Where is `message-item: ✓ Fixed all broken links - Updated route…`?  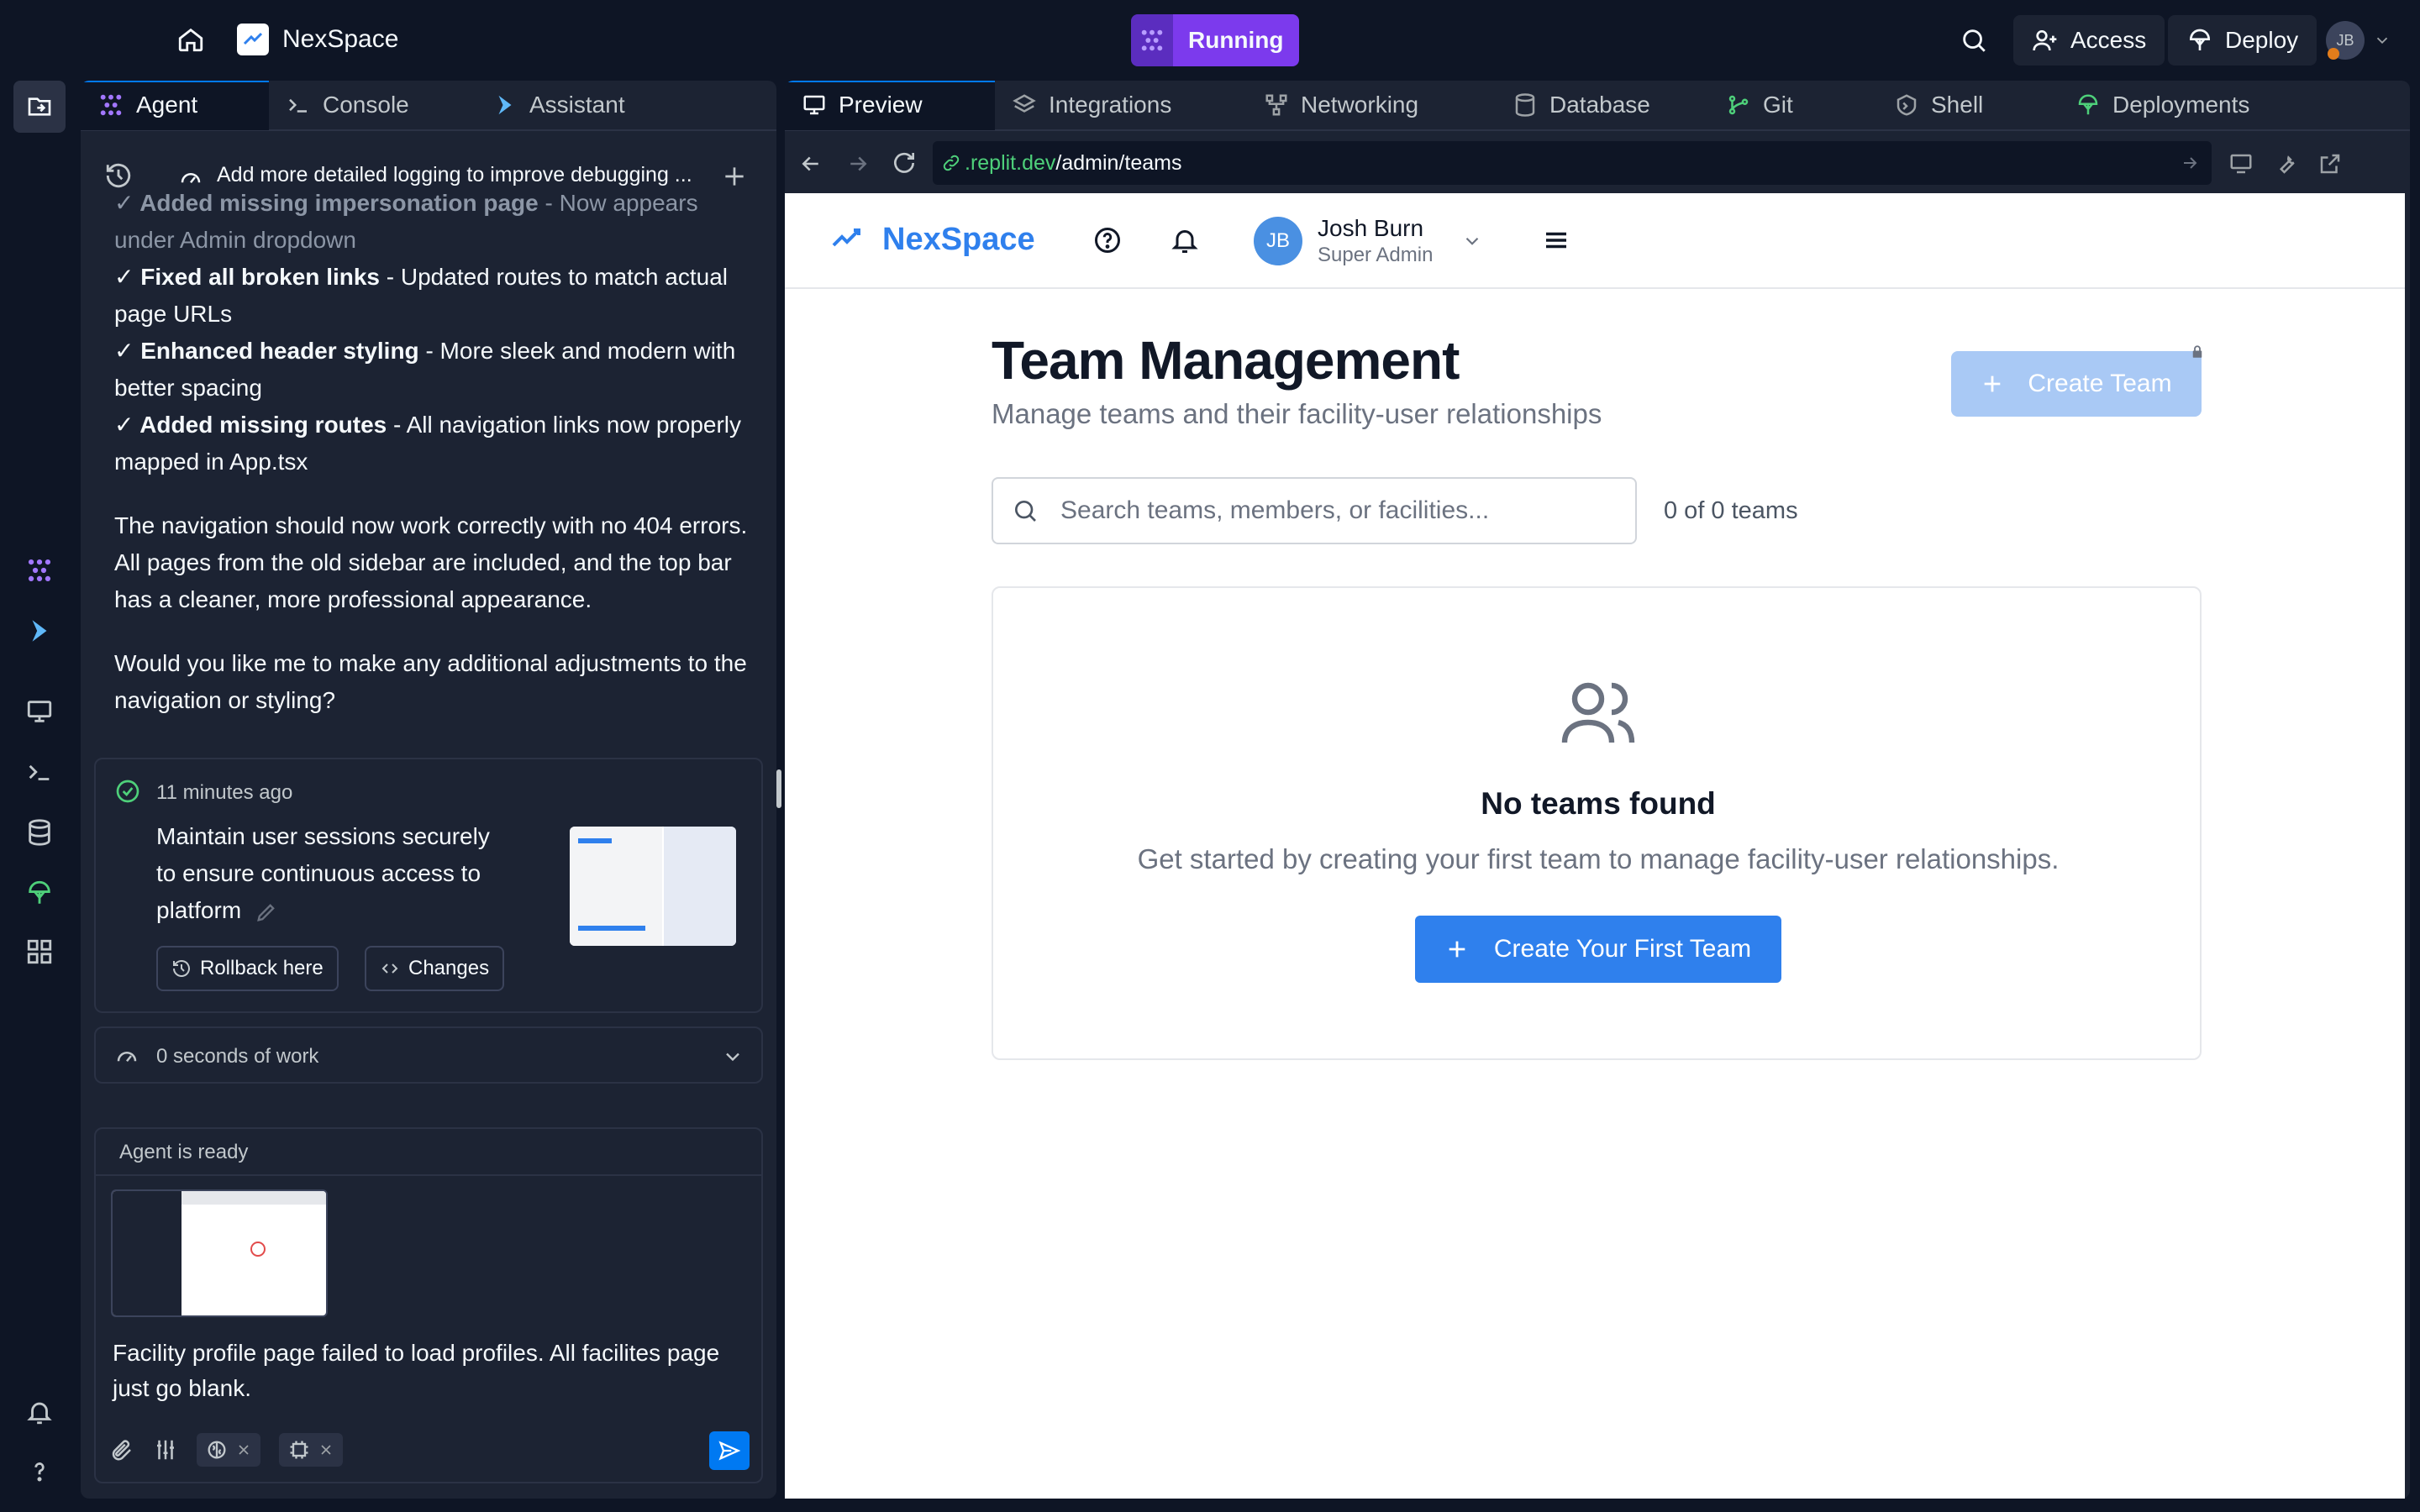 message-item: ✓ Fixed all broken links - Updated route… is located at coordinates (434, 296).